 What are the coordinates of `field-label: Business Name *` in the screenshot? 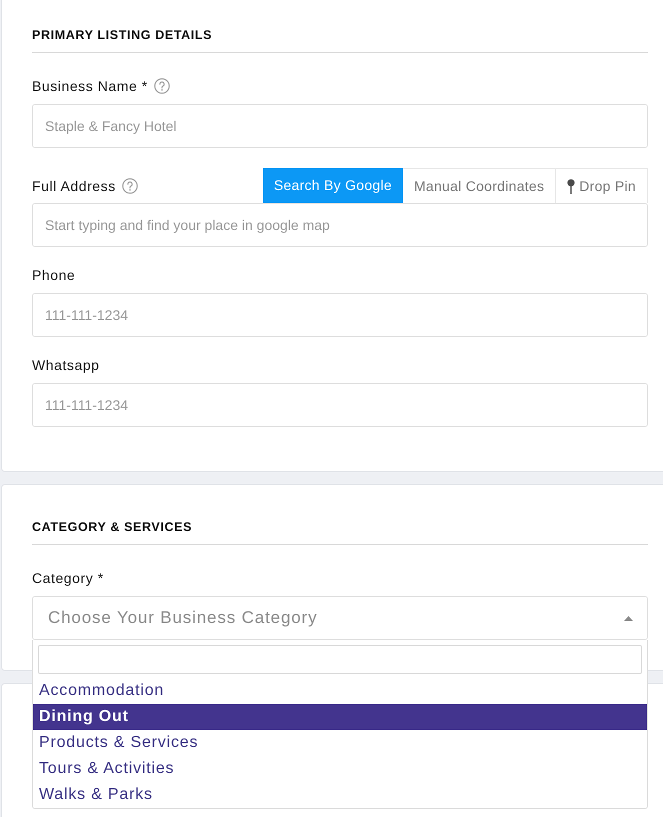 It's located at (90, 86).